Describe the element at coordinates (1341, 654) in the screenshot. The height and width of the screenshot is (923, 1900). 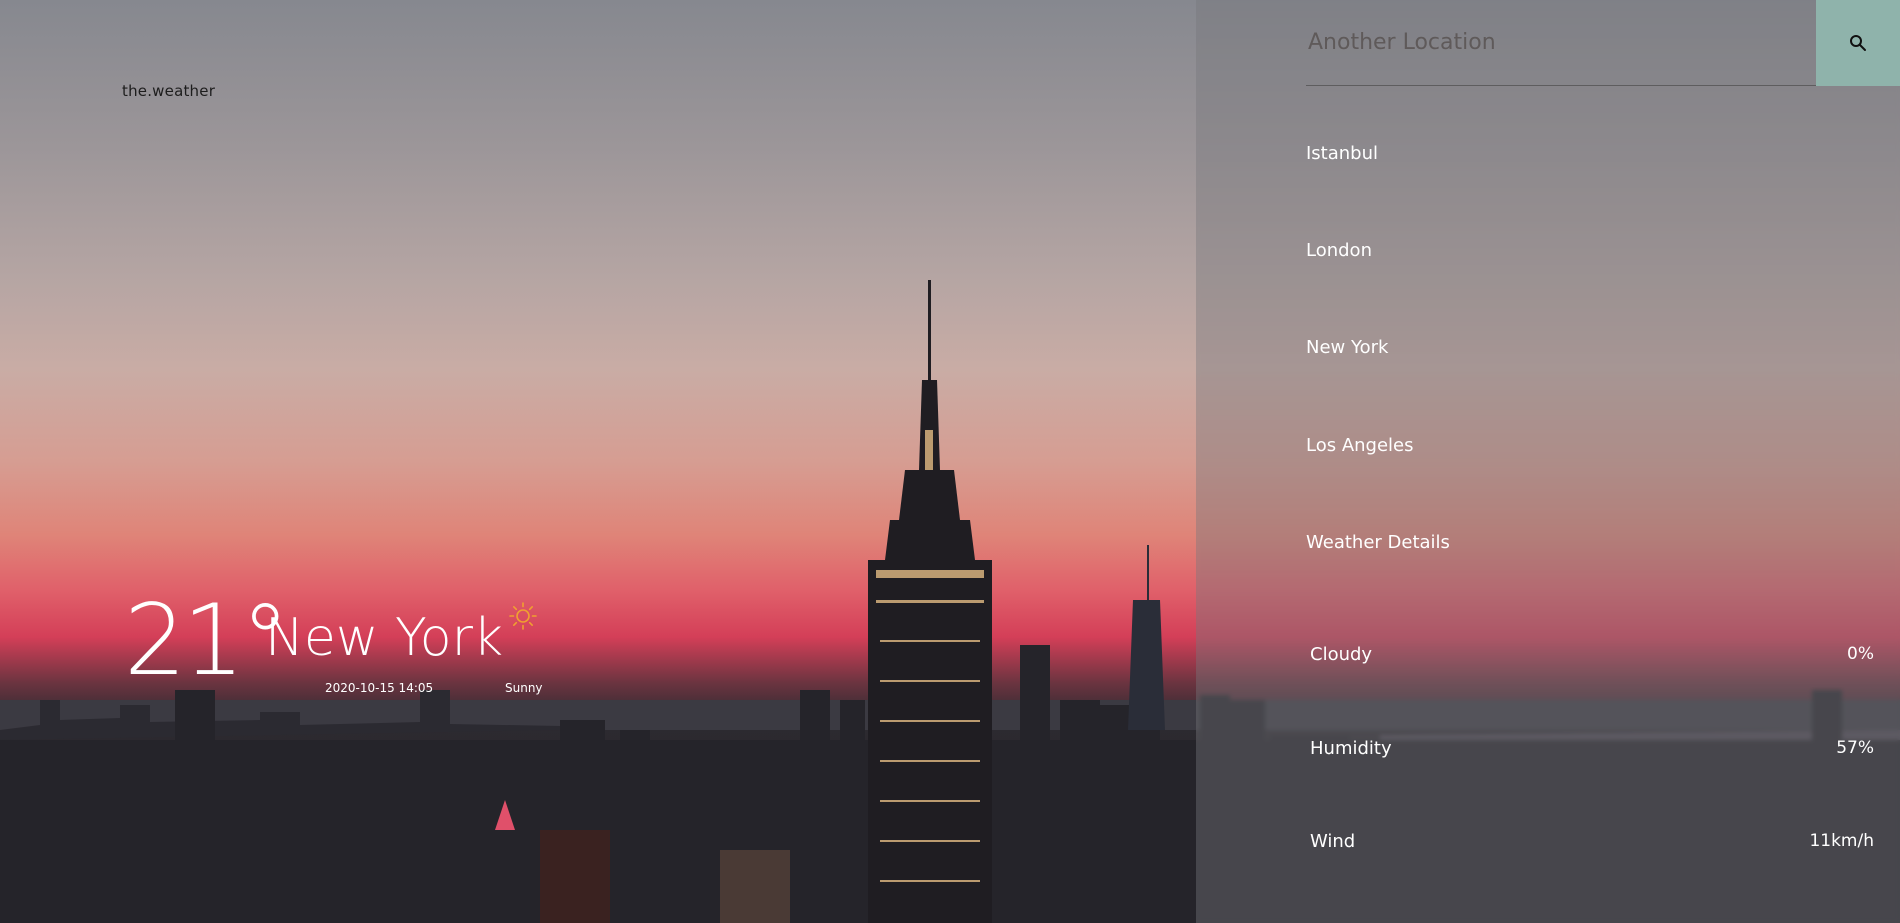
I see `detail-label: Cloudy` at that location.